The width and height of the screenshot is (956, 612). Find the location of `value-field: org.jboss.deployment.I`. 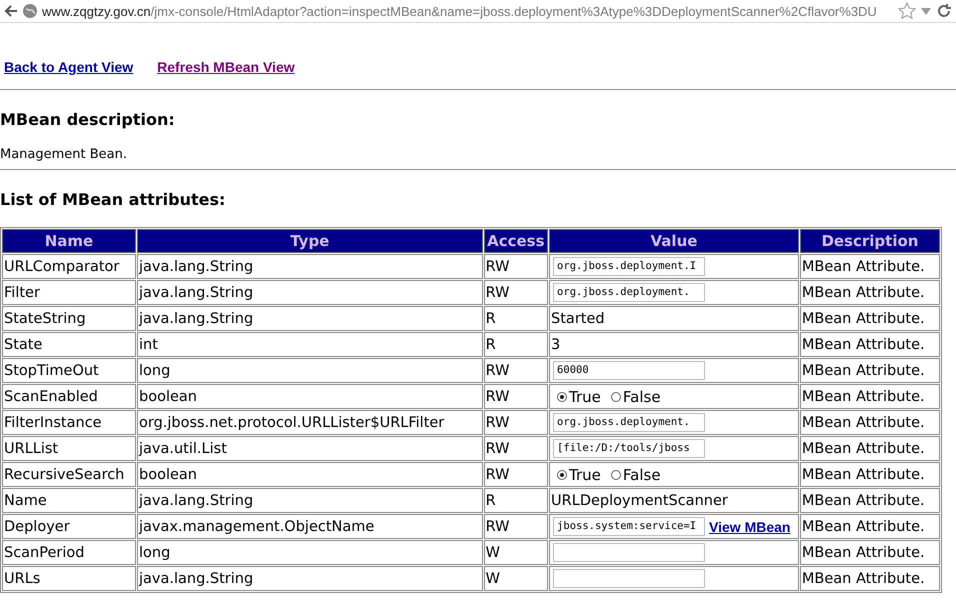

value-field: org.jboss.deployment.I is located at coordinates (629, 266).